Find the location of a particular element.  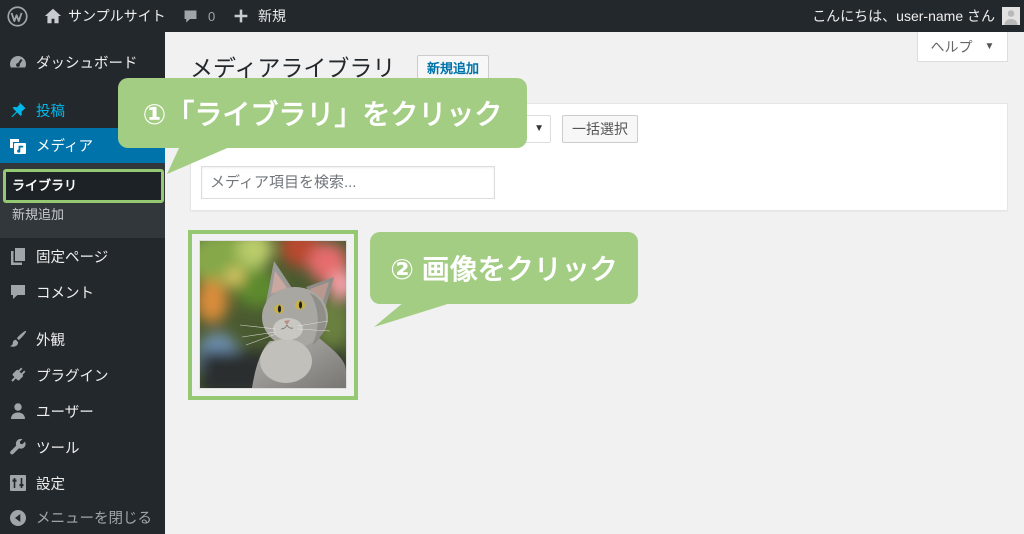

site-name: サンプルサイト is located at coordinates (117, 16).